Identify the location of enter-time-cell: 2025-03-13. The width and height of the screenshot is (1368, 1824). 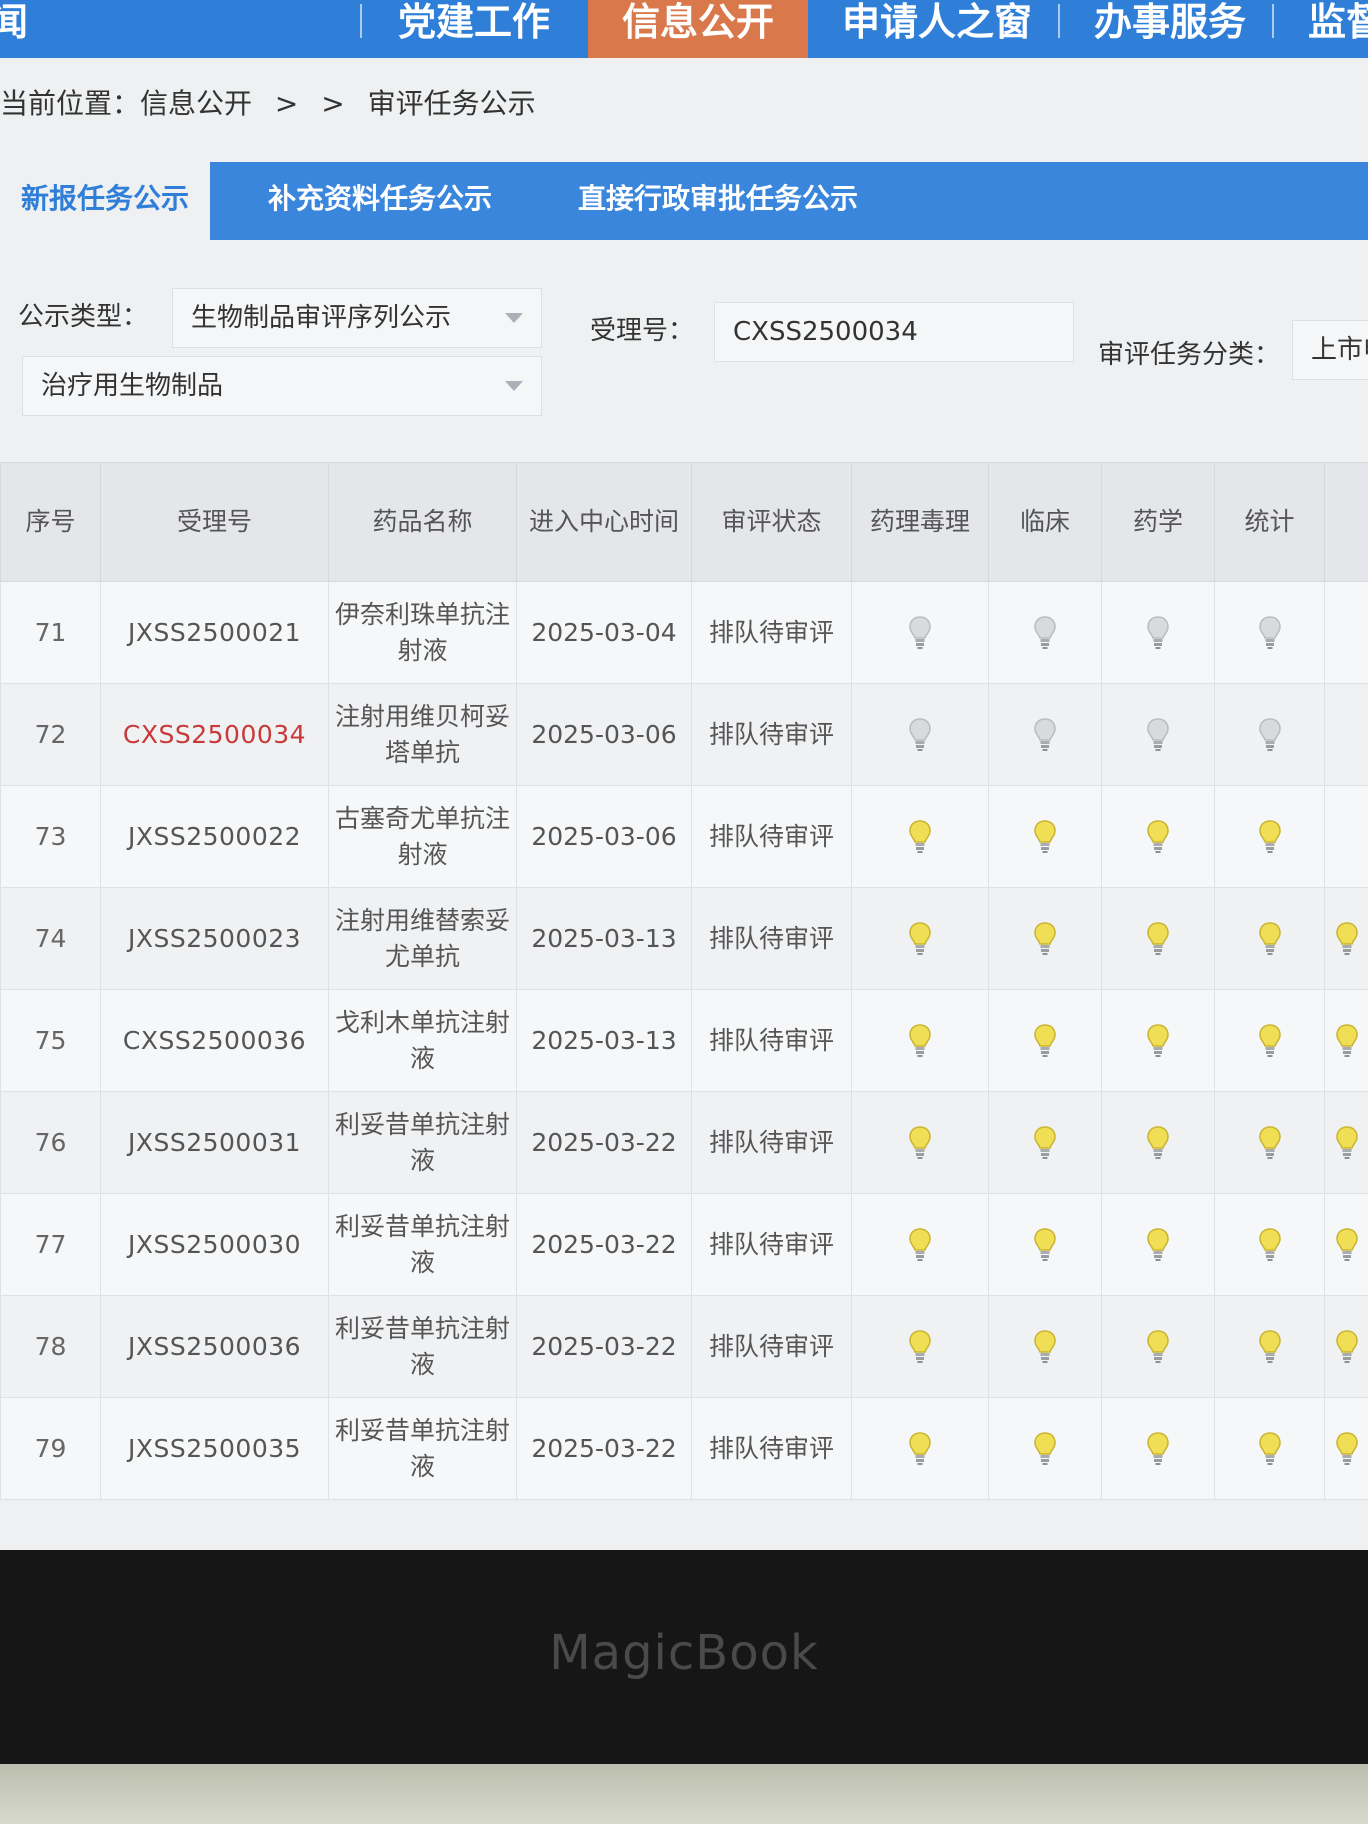
(604, 938).